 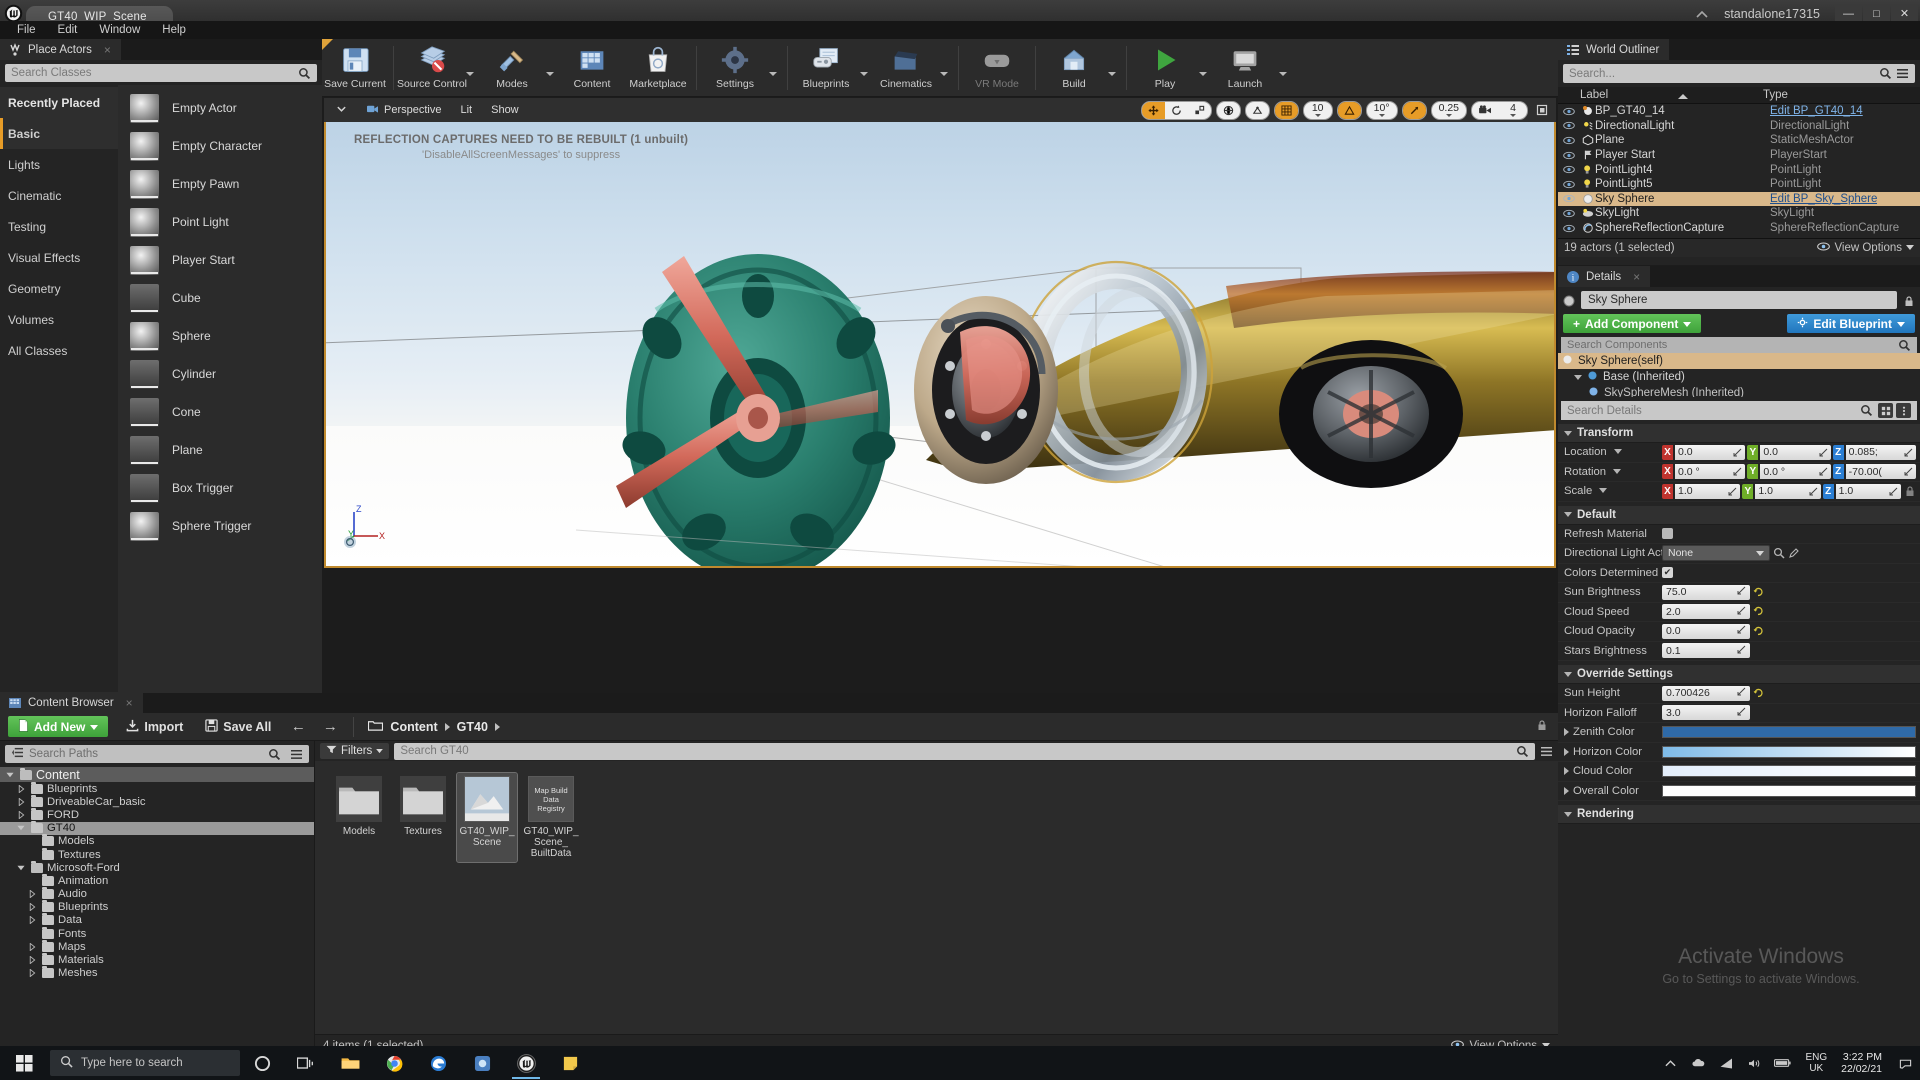 I want to click on combo-box: None, so click(x=1716, y=553).